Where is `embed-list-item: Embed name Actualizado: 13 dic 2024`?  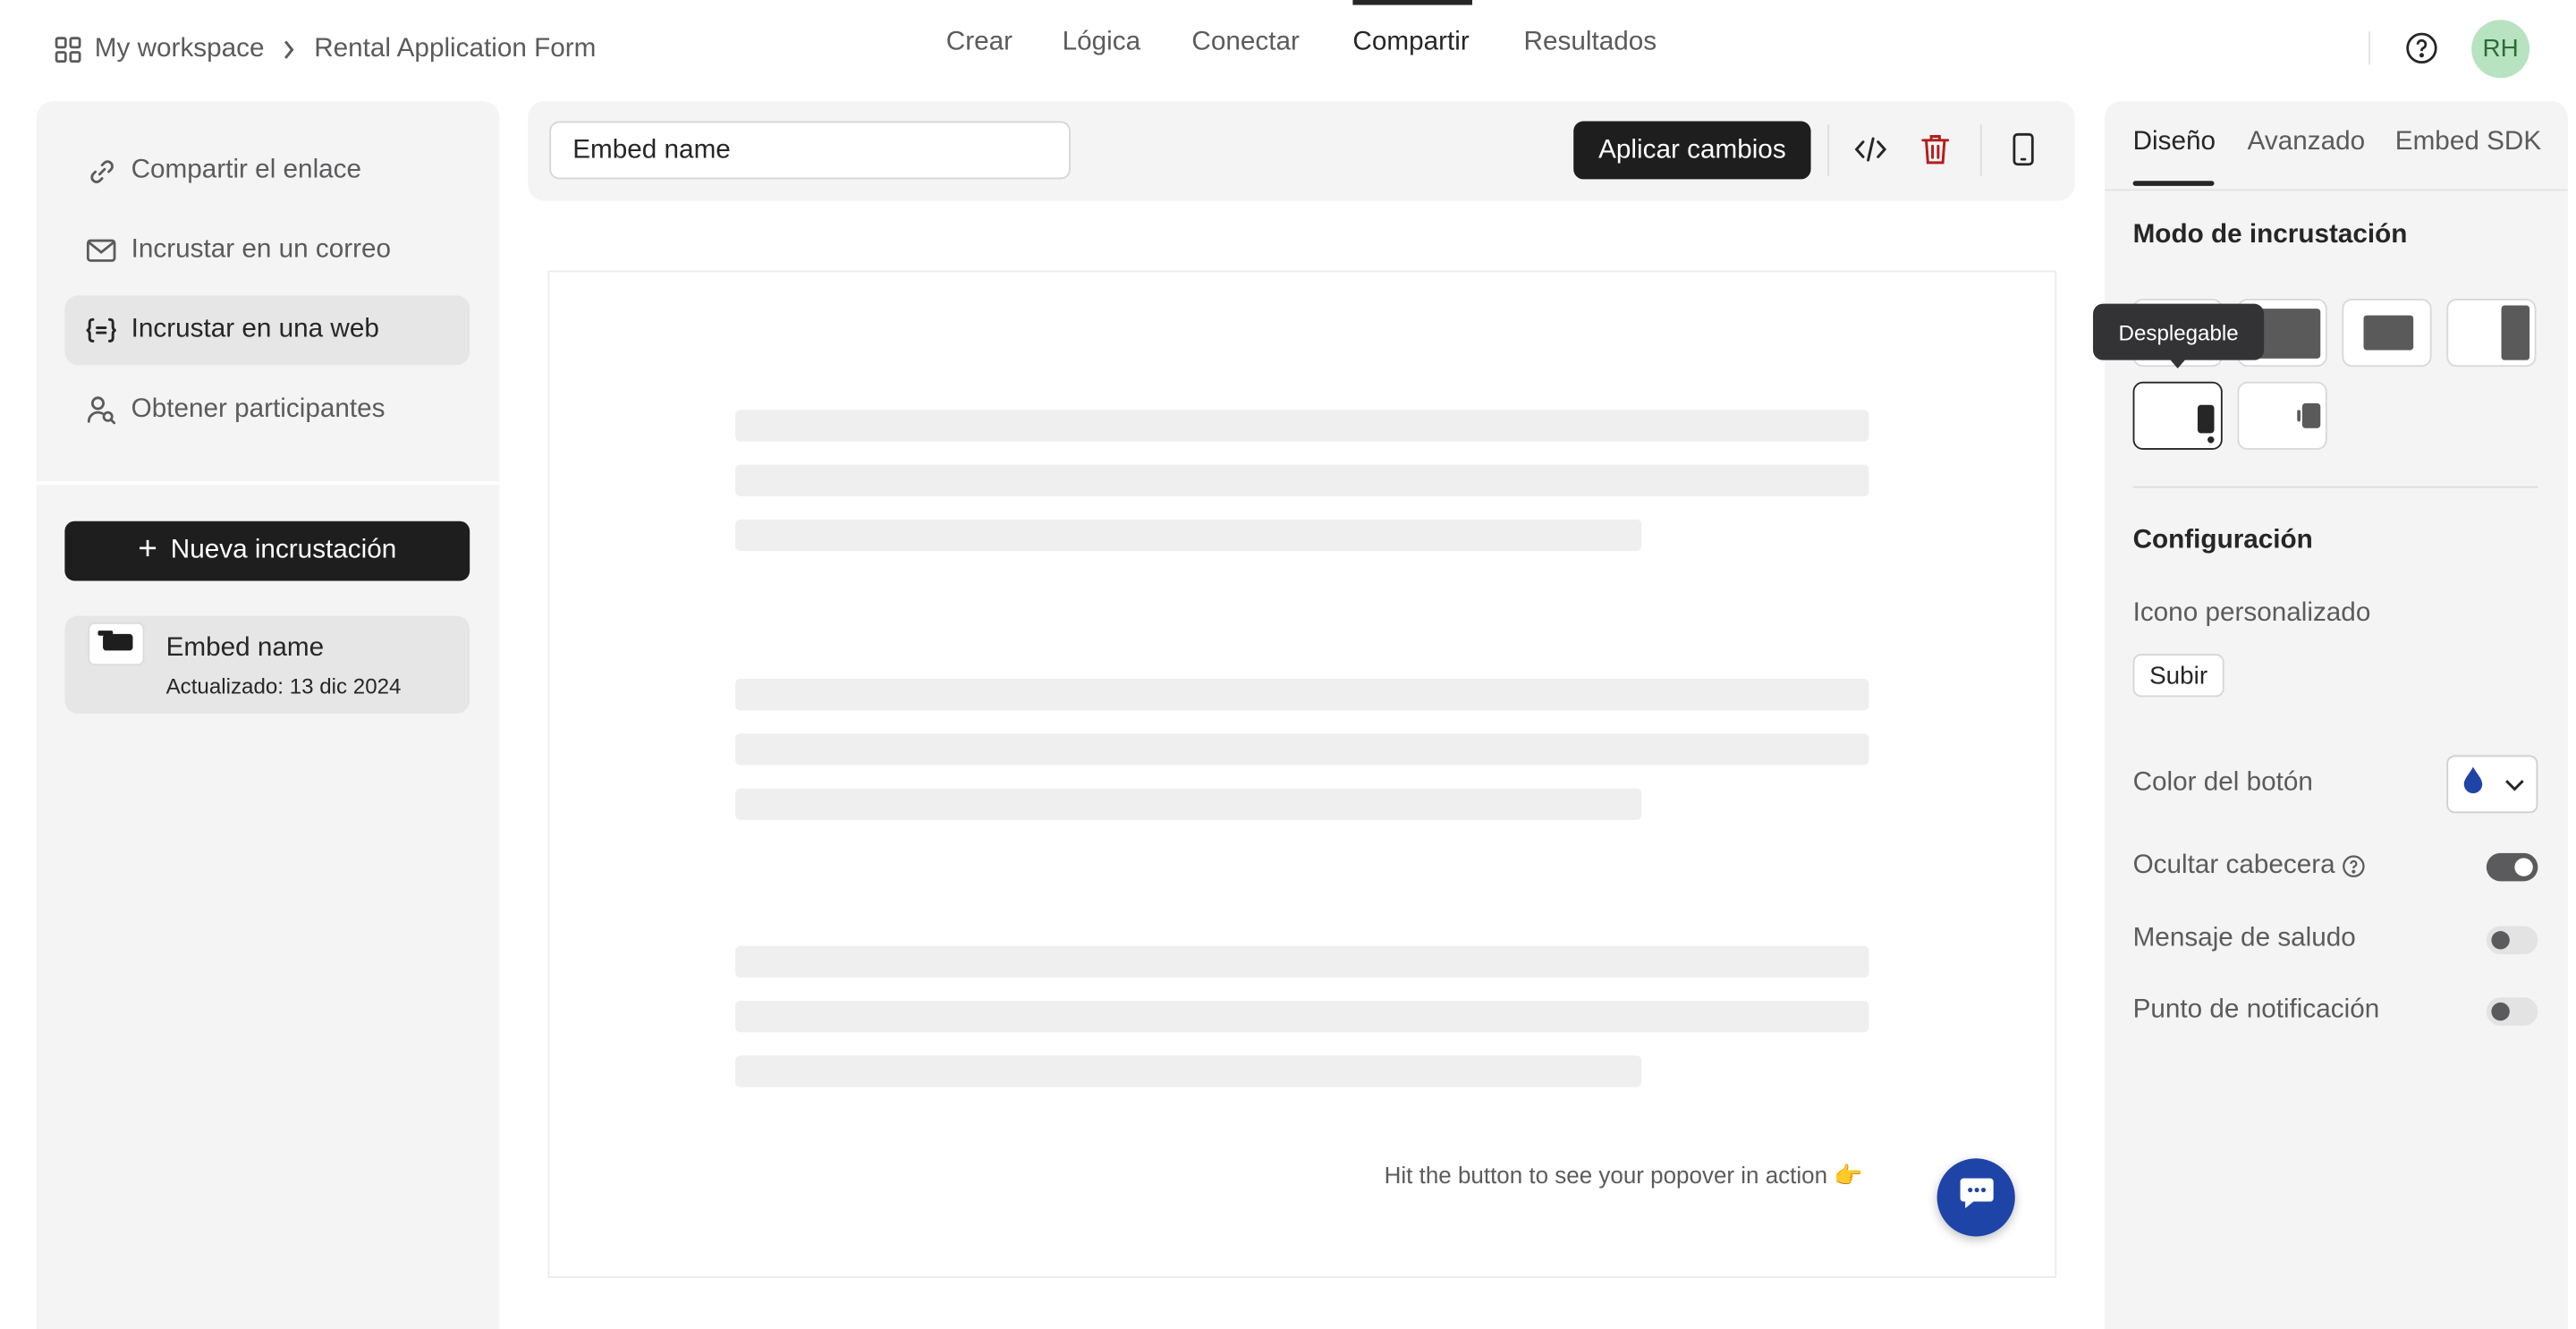 embed-list-item: Embed name Actualizado: 13 dic 2024 is located at coordinates (267, 664).